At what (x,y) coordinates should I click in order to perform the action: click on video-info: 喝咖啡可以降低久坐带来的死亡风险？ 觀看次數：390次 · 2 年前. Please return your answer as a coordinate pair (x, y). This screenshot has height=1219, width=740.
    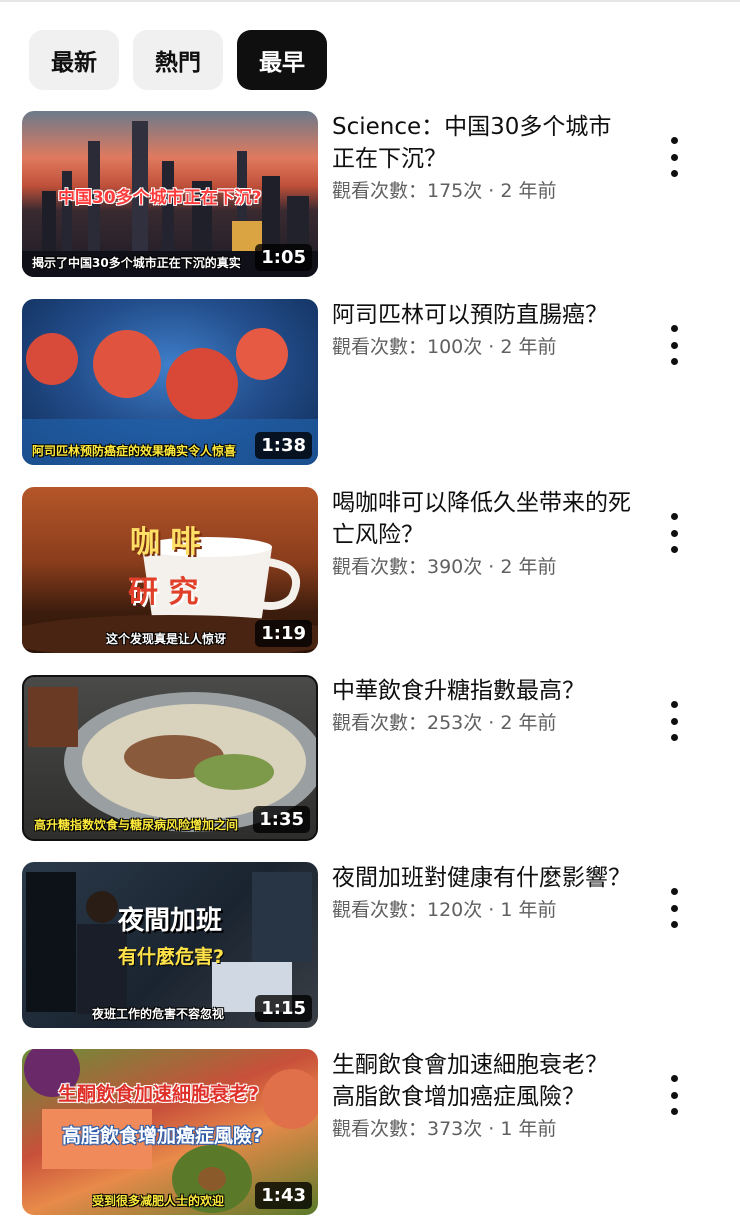
    Looking at the image, I should click on (482, 534).